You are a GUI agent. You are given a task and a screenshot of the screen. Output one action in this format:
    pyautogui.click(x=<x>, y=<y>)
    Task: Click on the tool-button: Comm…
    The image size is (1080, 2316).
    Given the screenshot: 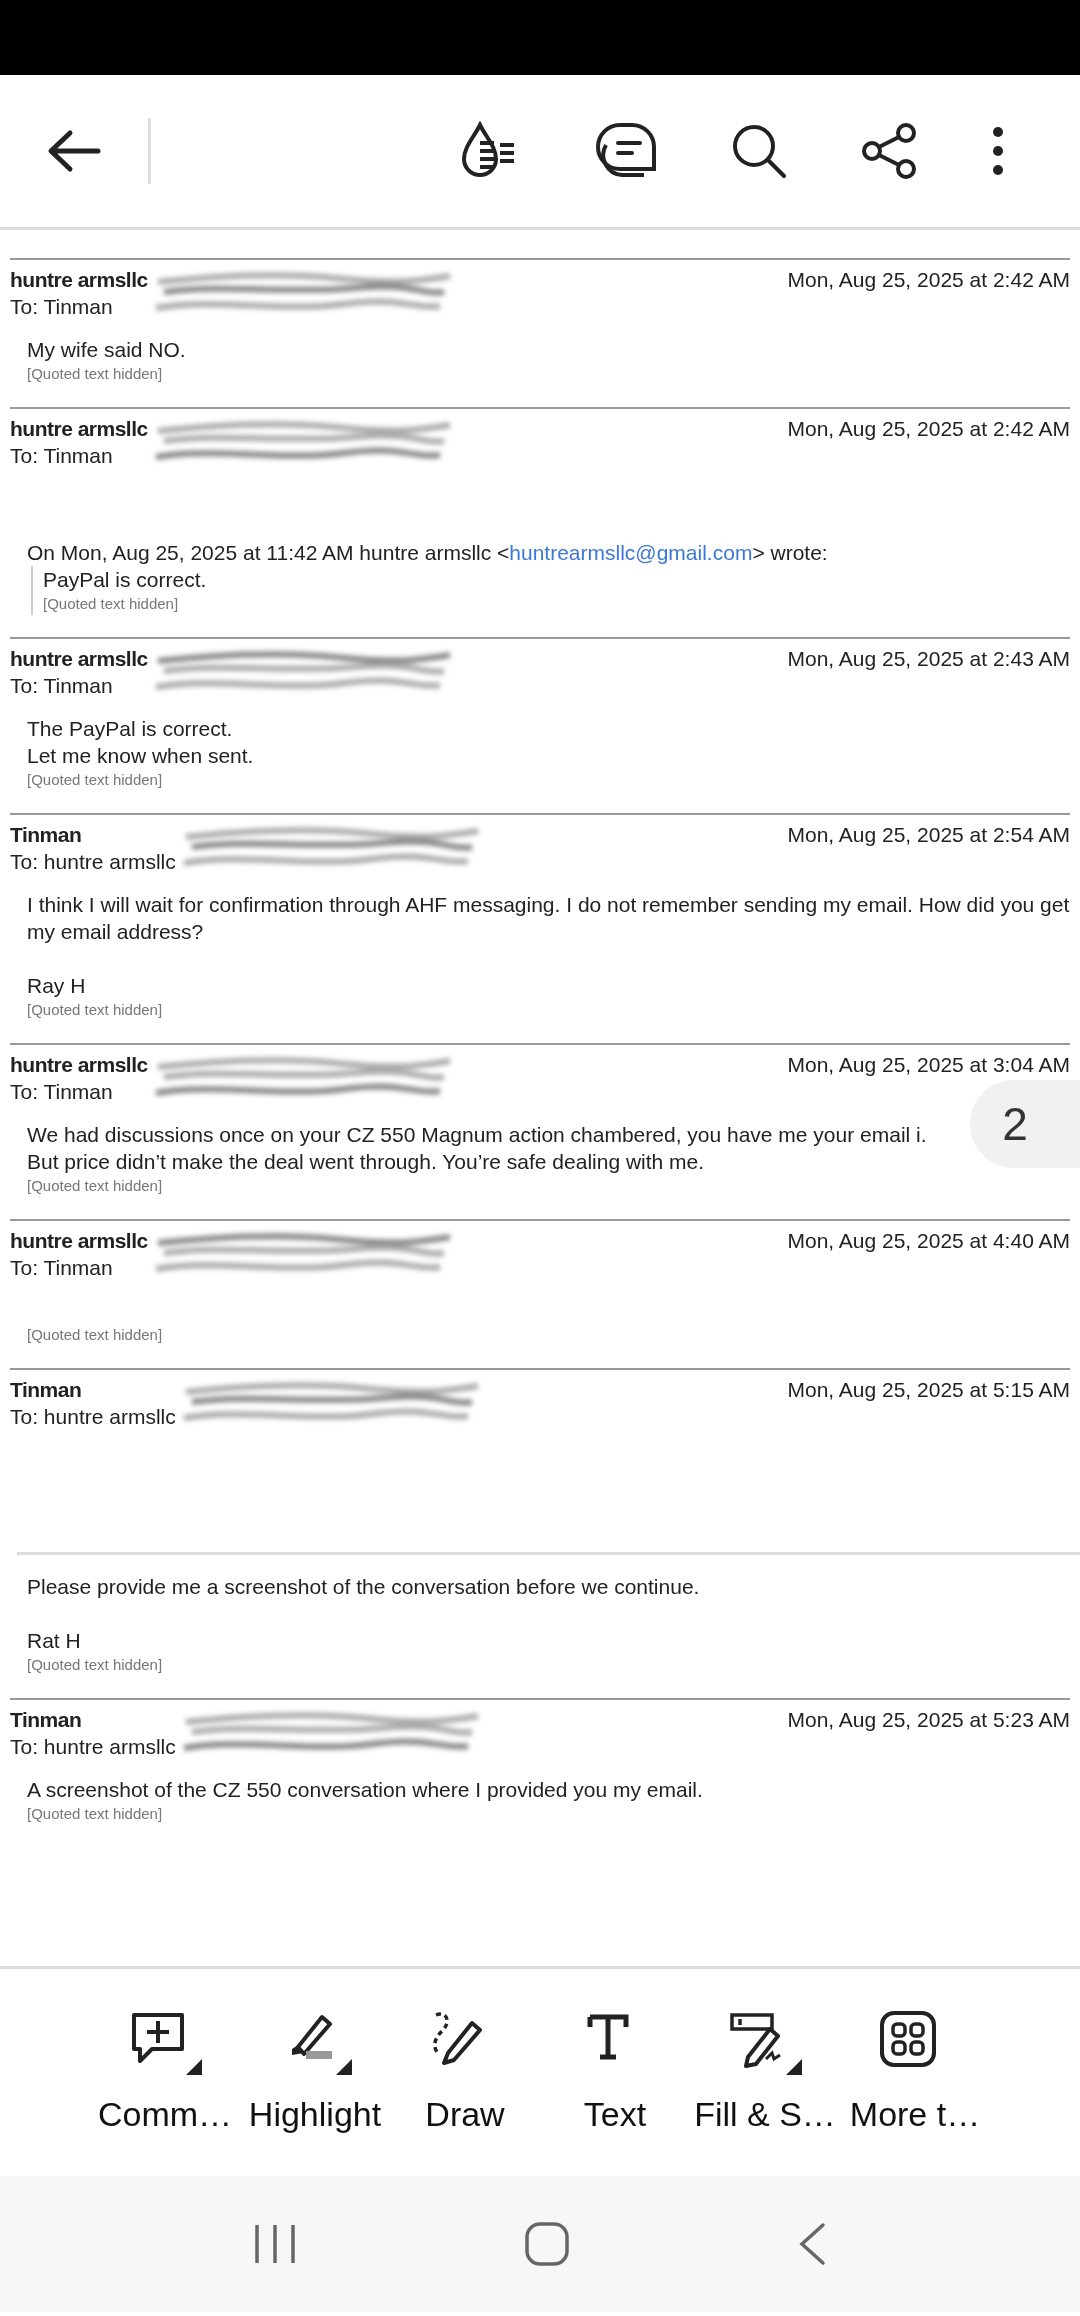 What is the action you would take?
    pyautogui.click(x=165, y=2092)
    